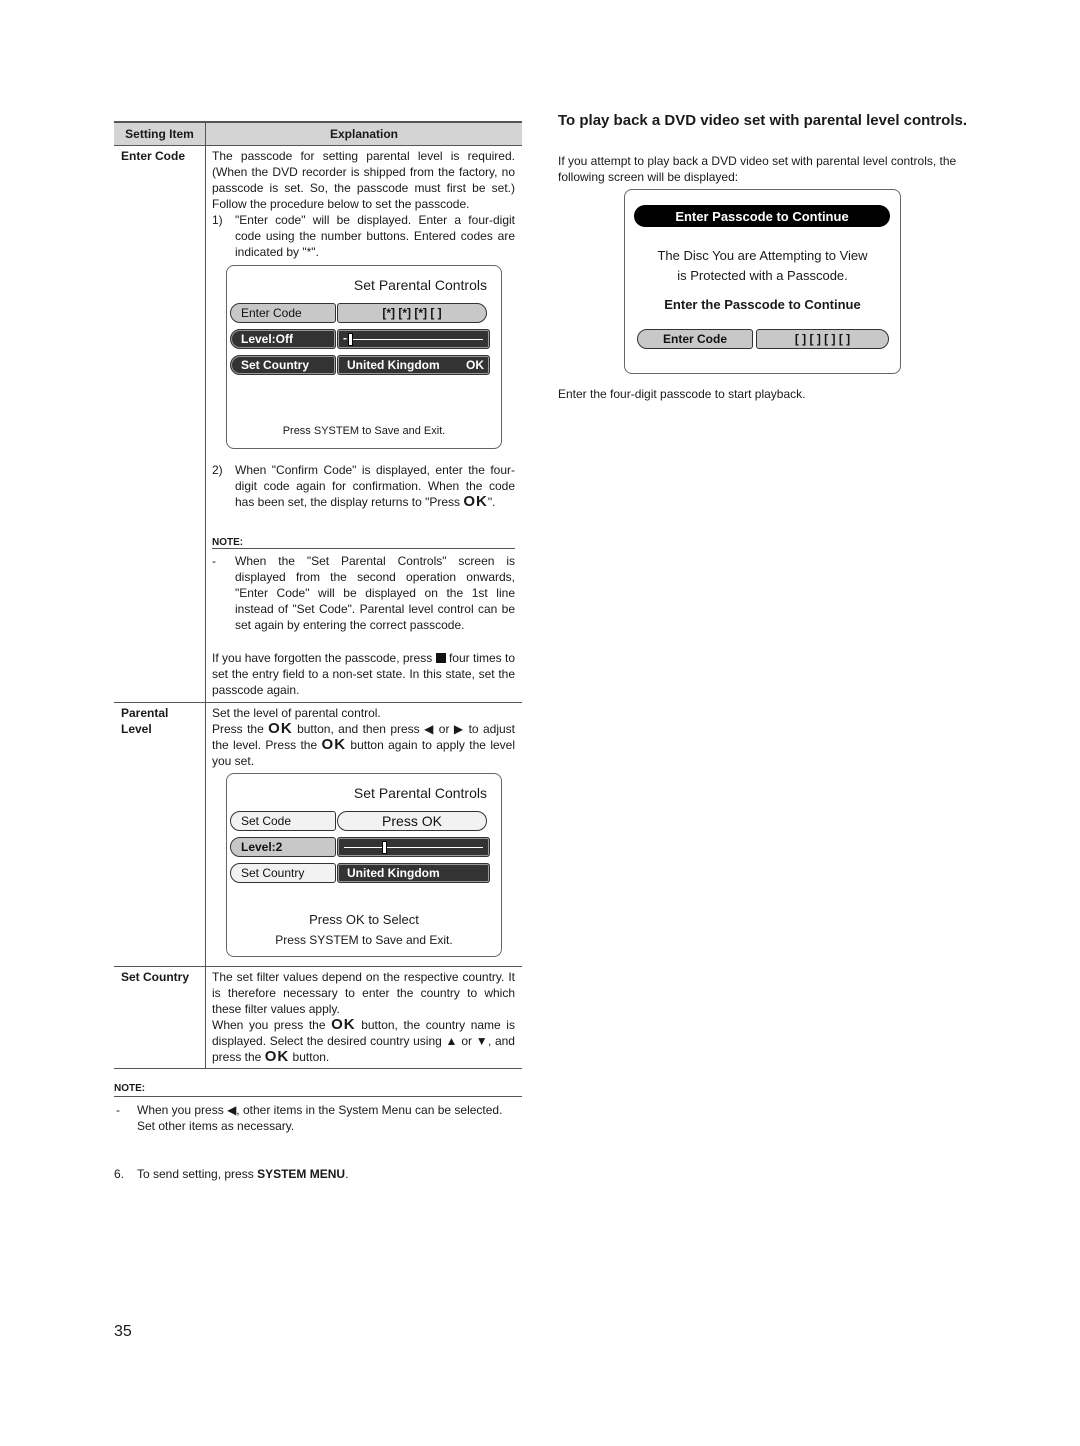 The height and width of the screenshot is (1446, 1080). Describe the element at coordinates (217, 220) in the screenshot. I see `step1-number: 1)` at that location.